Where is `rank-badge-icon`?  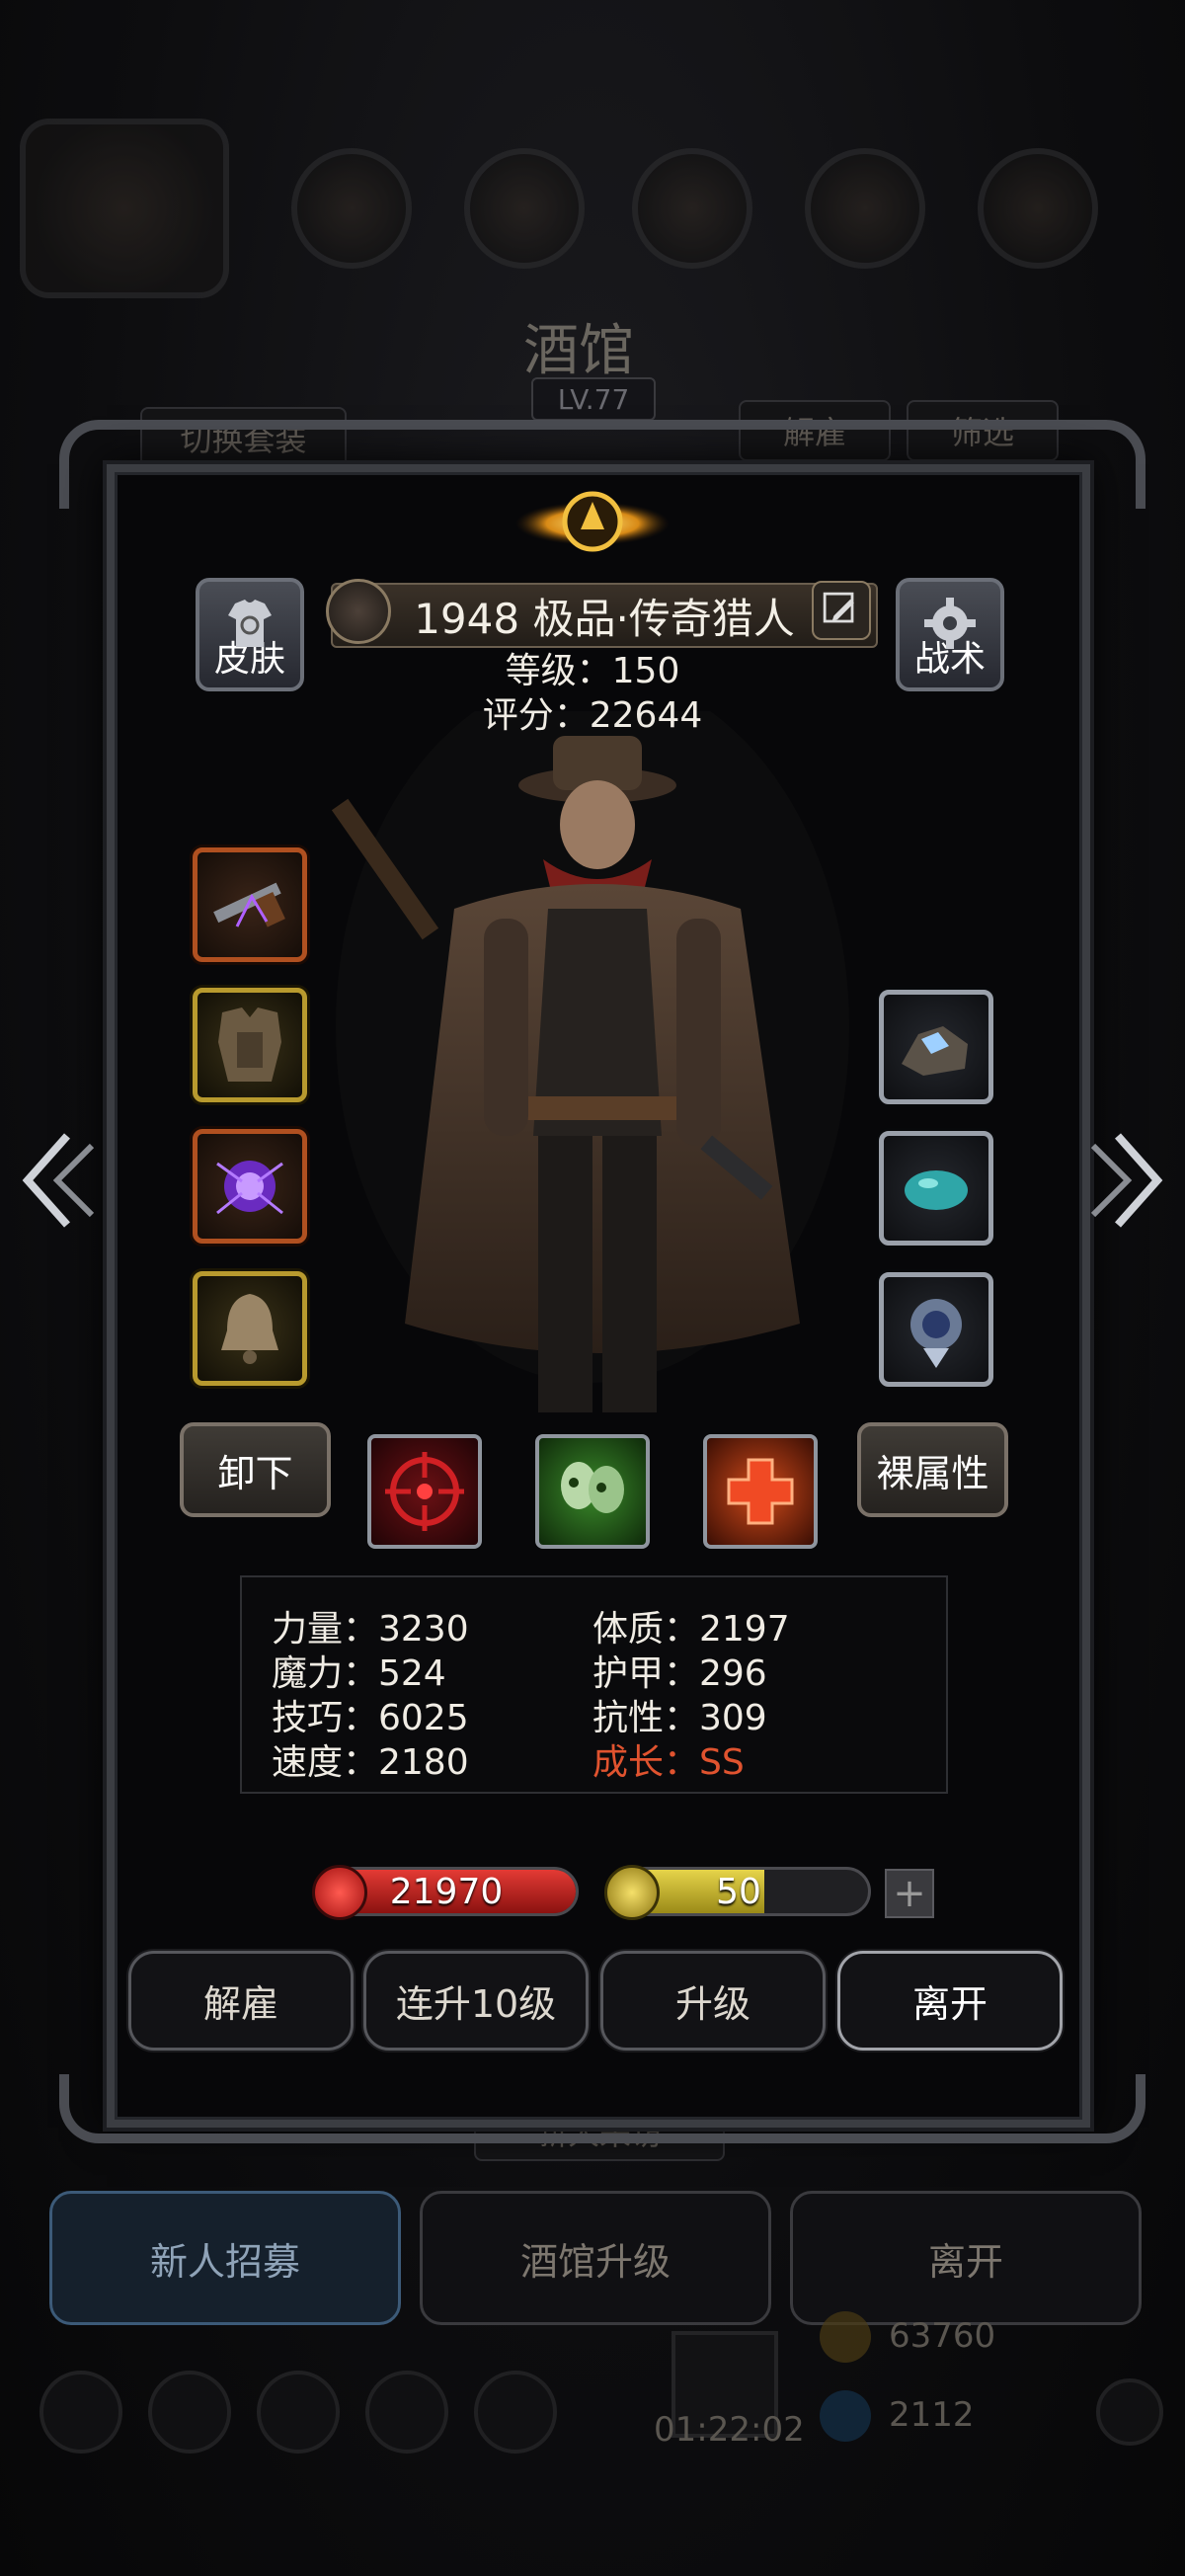 rank-badge-icon is located at coordinates (359, 611).